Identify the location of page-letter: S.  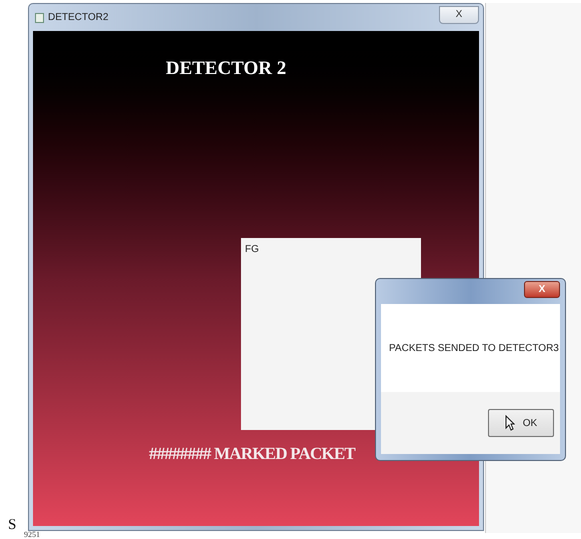
(12, 525).